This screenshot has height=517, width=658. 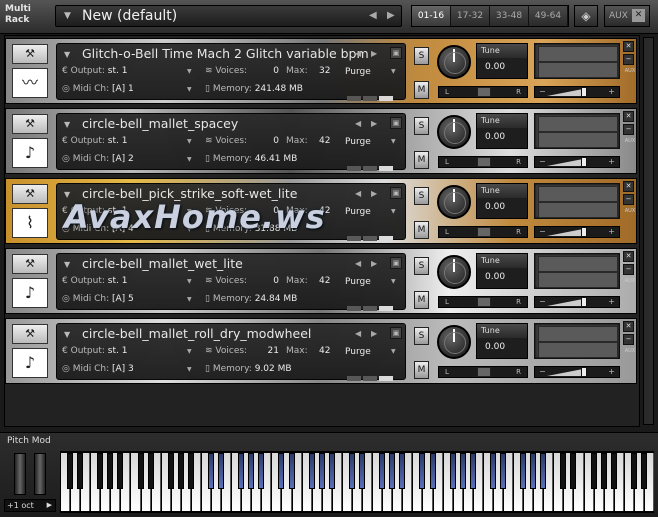 What do you see at coordinates (324, 71) in the screenshot?
I see `max-voices-value: 32` at bounding box center [324, 71].